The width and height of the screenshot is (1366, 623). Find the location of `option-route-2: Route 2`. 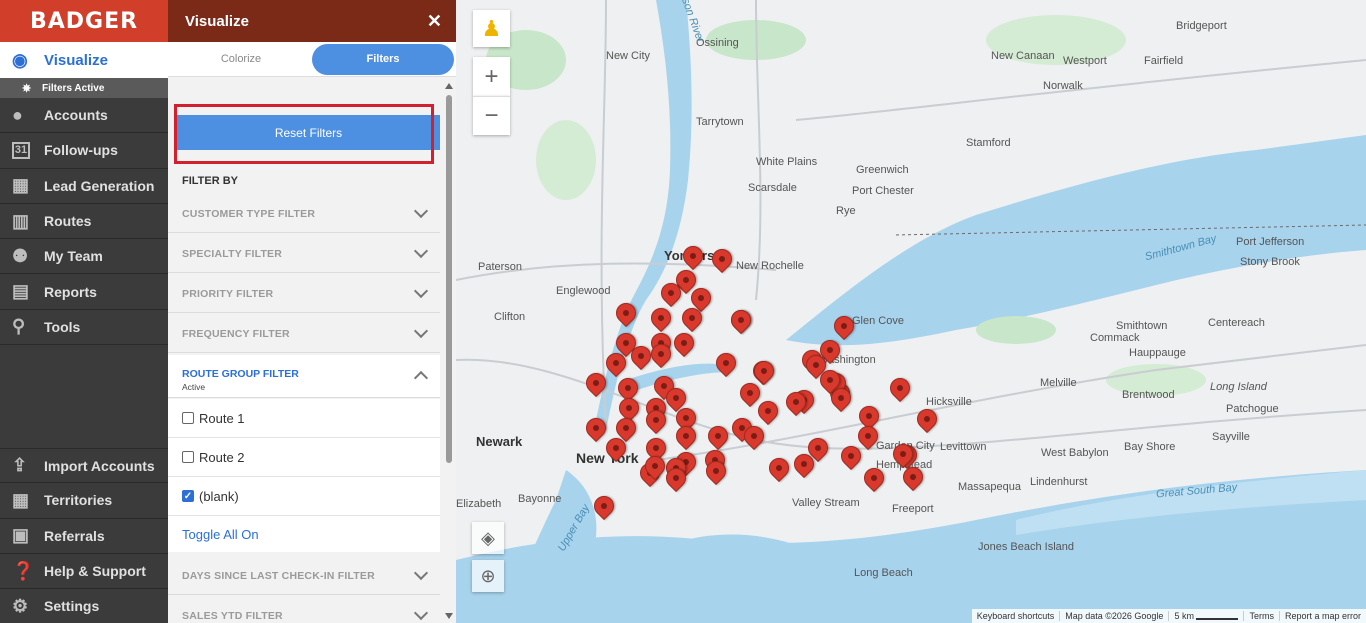

option-route-2: Route 2 is located at coordinates (304, 457).